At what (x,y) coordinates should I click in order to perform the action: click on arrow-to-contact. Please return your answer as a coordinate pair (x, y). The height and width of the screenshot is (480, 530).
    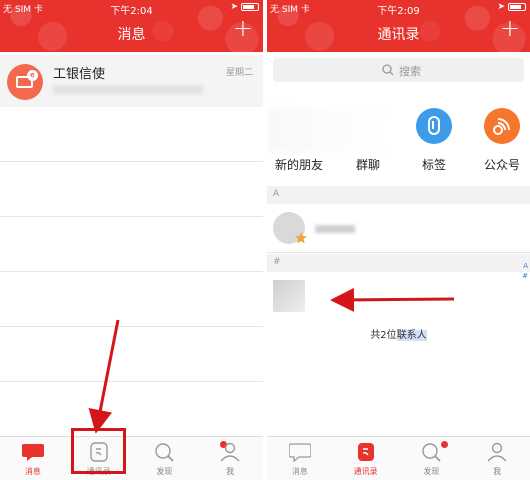
    Looking at the image, I should click on (392, 299).